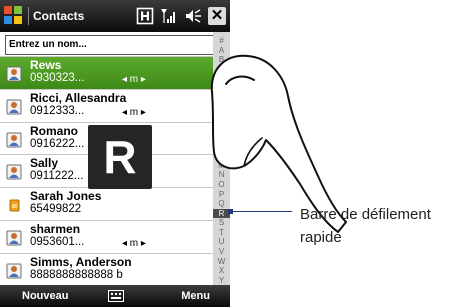 This screenshot has height=307, width=459. What do you see at coordinates (221, 89) in the screenshot?
I see `alpha-letter: E` at bounding box center [221, 89].